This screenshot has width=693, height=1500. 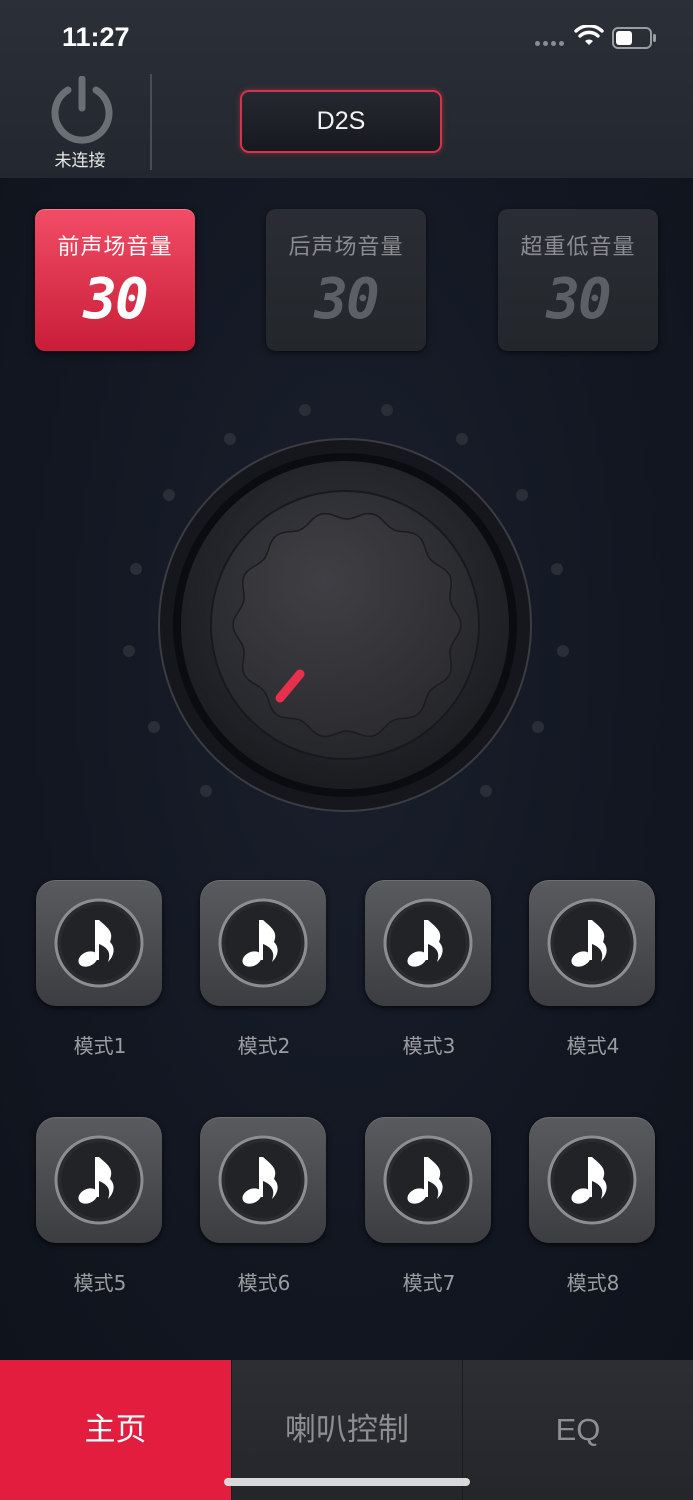 I want to click on tab-eq: EQ, so click(x=577, y=1430).